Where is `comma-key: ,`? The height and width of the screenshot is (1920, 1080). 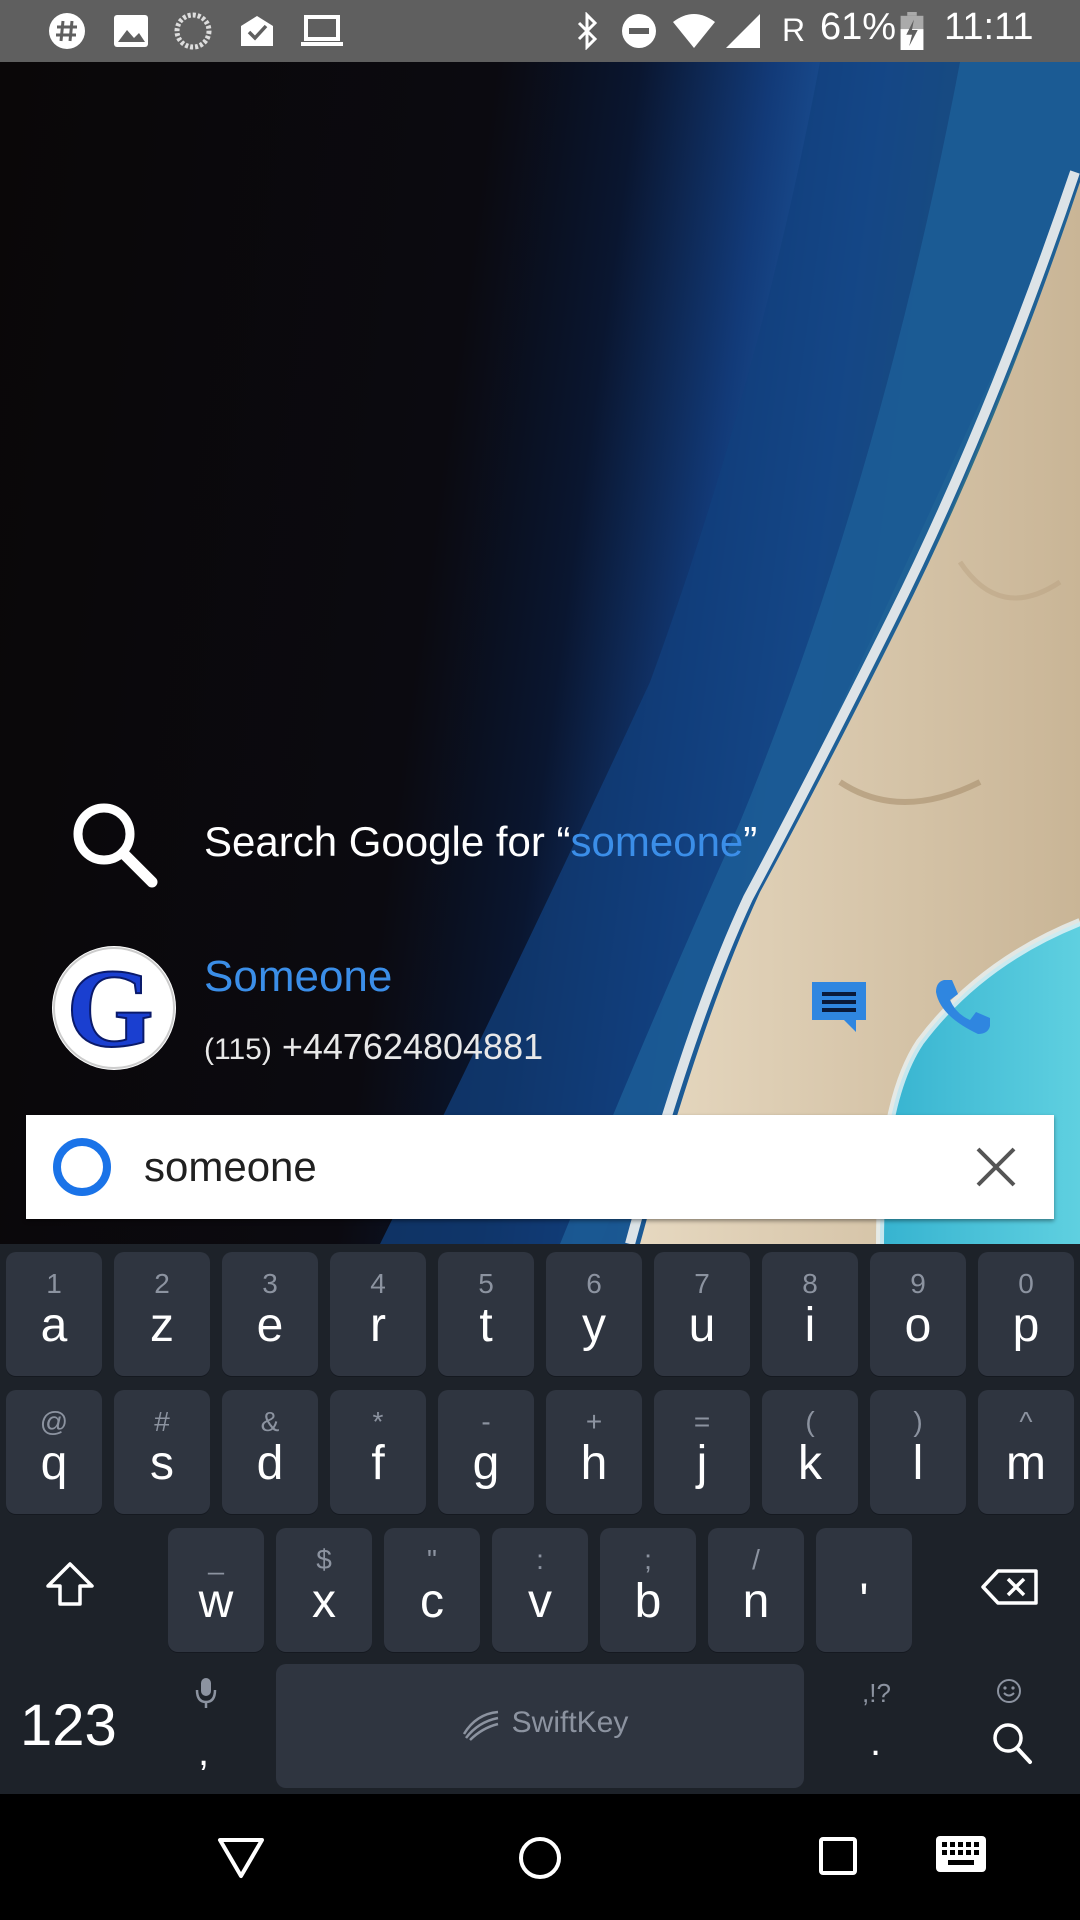 comma-key: , is located at coordinates (203, 1752).